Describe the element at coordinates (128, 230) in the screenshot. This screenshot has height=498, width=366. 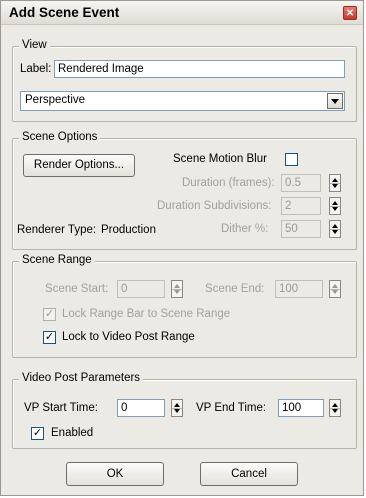
I see `renderer-type-value: Production` at that location.